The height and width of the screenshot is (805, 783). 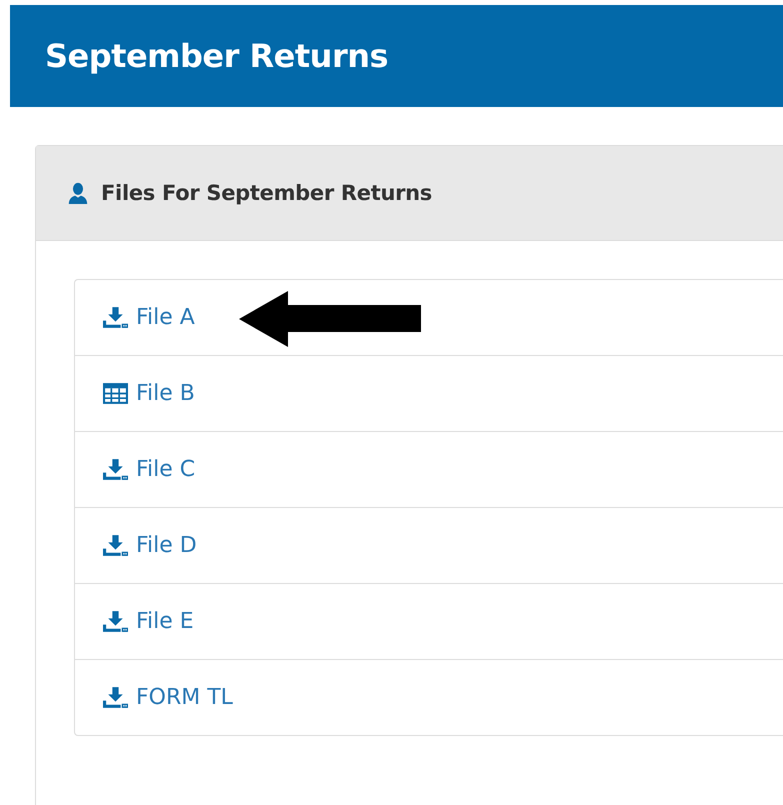 I want to click on page-title: September Returns, so click(x=216, y=56).